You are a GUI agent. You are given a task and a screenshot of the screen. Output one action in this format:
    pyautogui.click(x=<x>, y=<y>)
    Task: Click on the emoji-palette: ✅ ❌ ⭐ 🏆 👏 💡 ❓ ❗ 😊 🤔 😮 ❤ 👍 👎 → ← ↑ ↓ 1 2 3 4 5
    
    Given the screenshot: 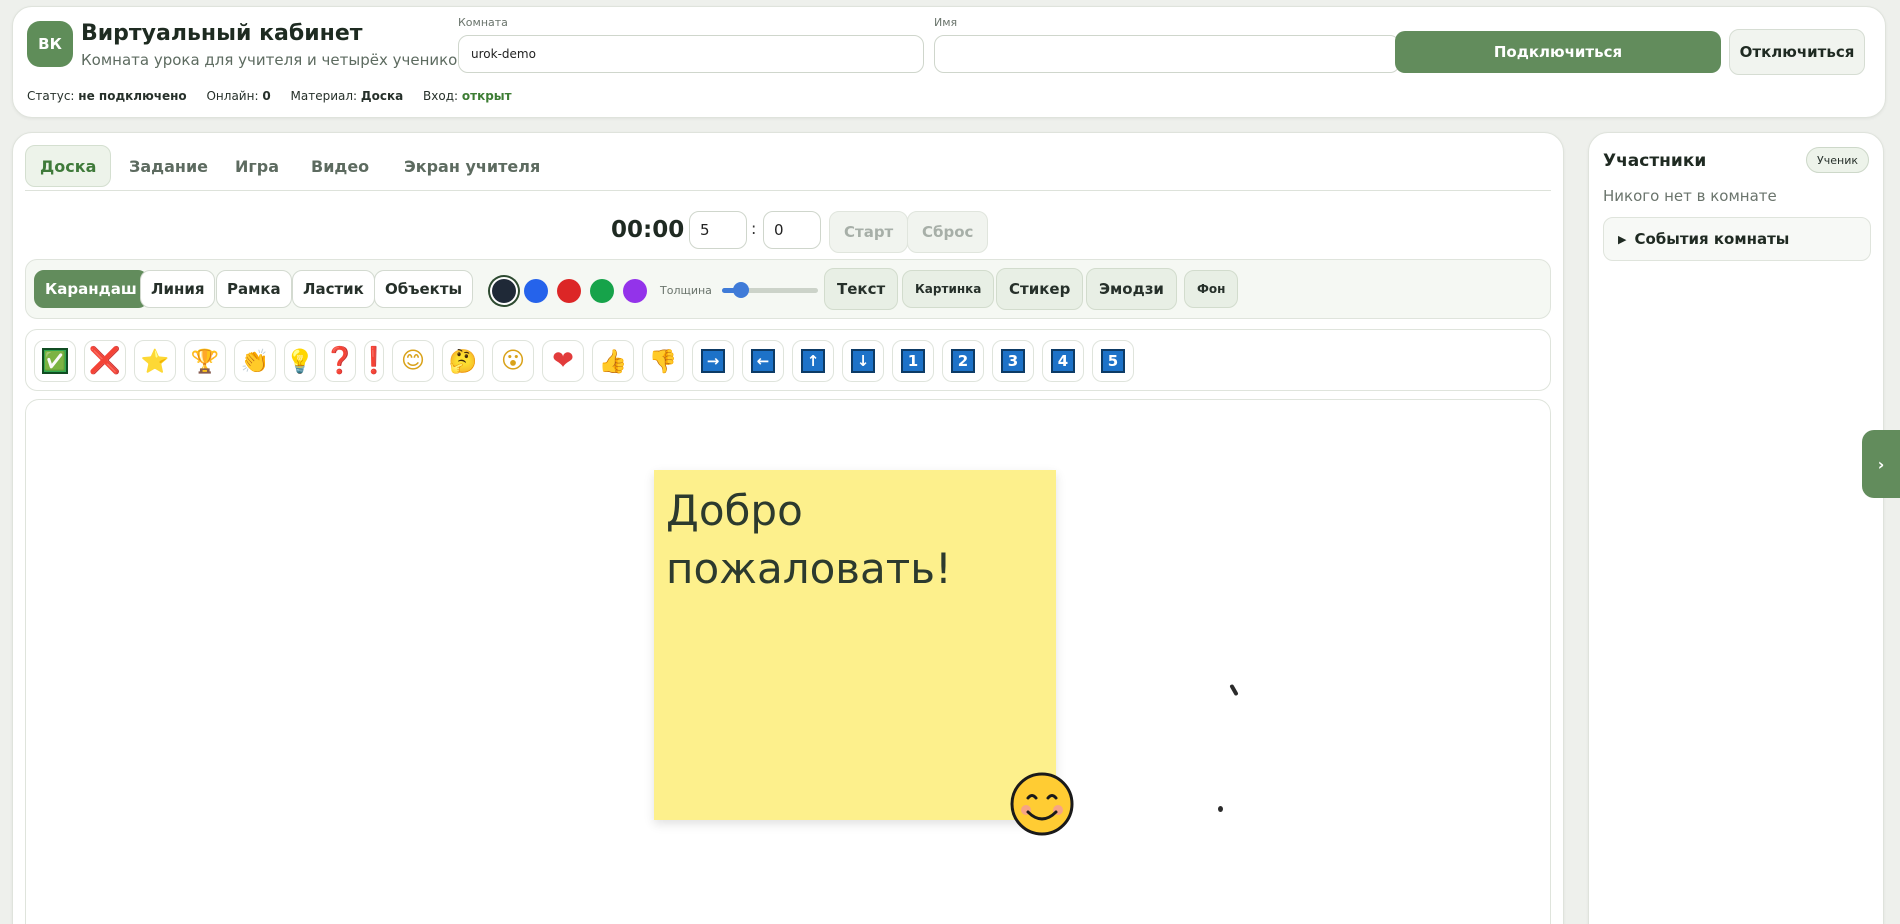 What is the action you would take?
    pyautogui.click(x=788, y=360)
    